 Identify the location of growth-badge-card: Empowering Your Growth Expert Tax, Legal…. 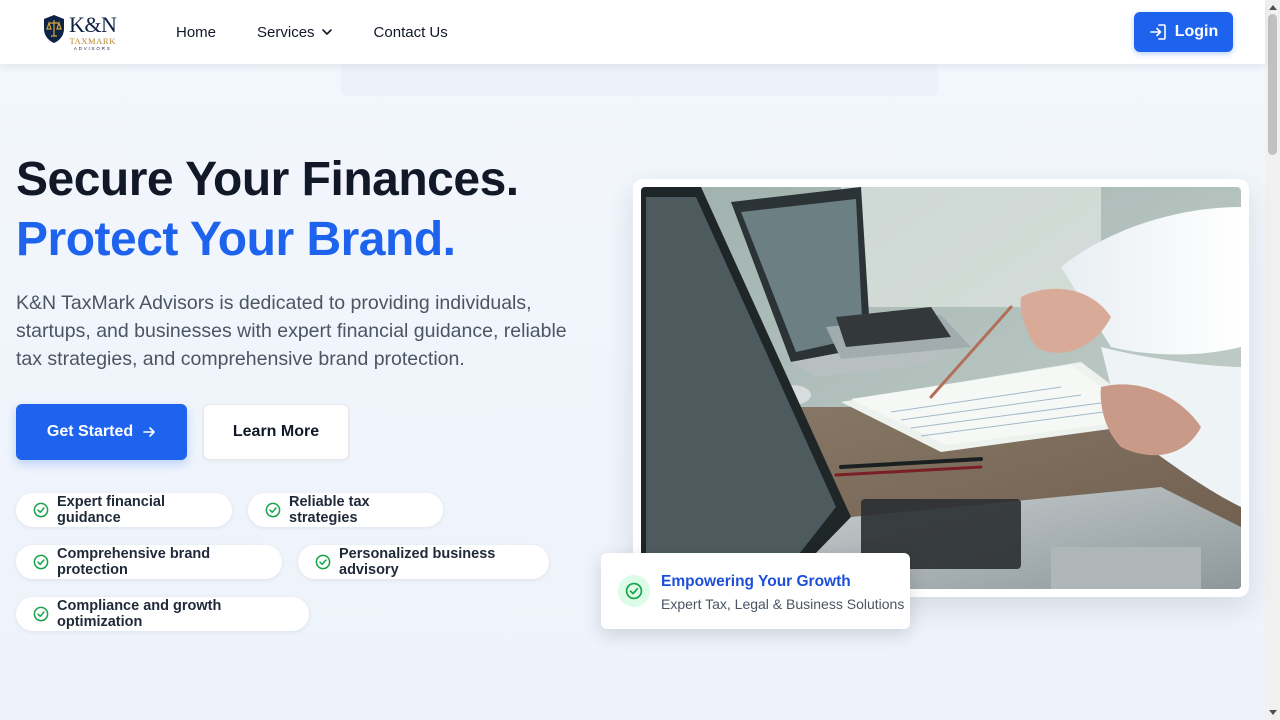
(755, 591).